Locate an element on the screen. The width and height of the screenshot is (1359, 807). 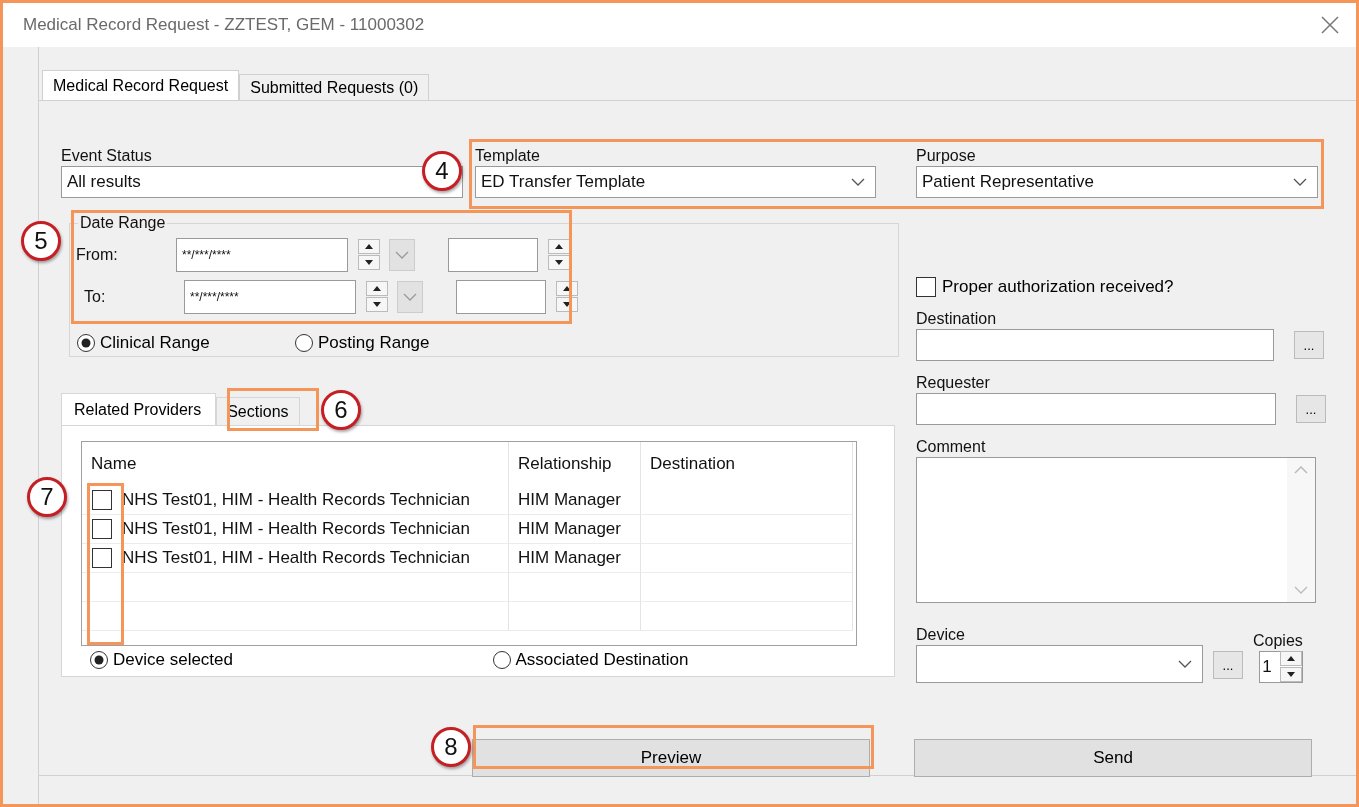
field-label: Comment is located at coordinates (951, 447).